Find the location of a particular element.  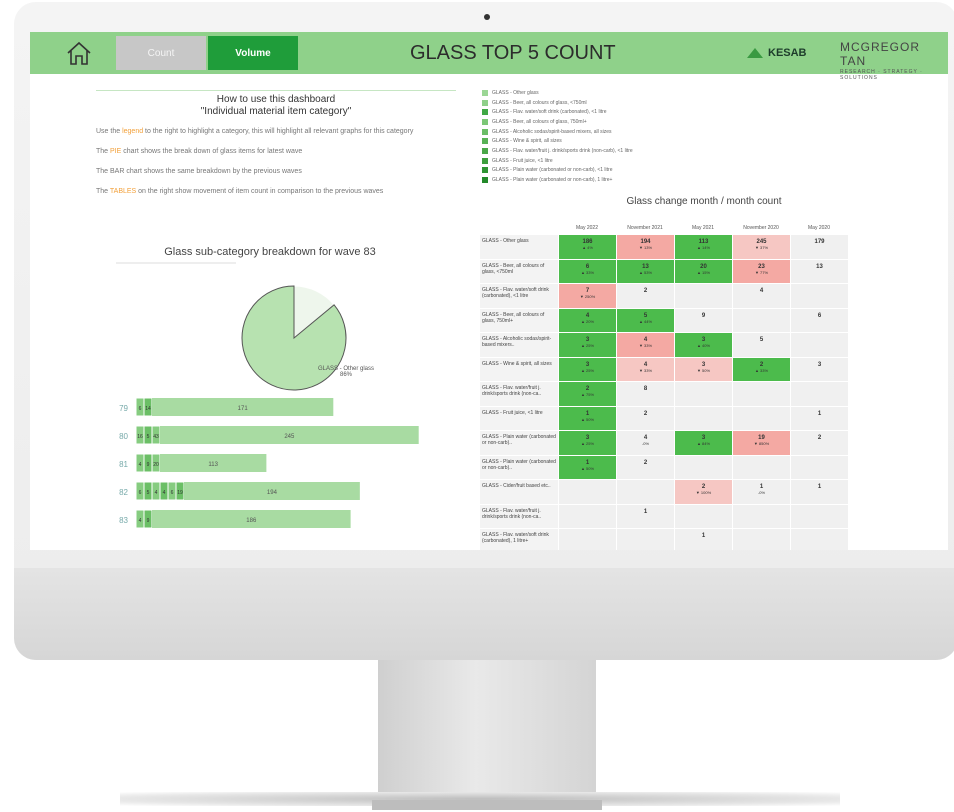

heatmap-cell: 13 ▲ 53% is located at coordinates (645, 271).